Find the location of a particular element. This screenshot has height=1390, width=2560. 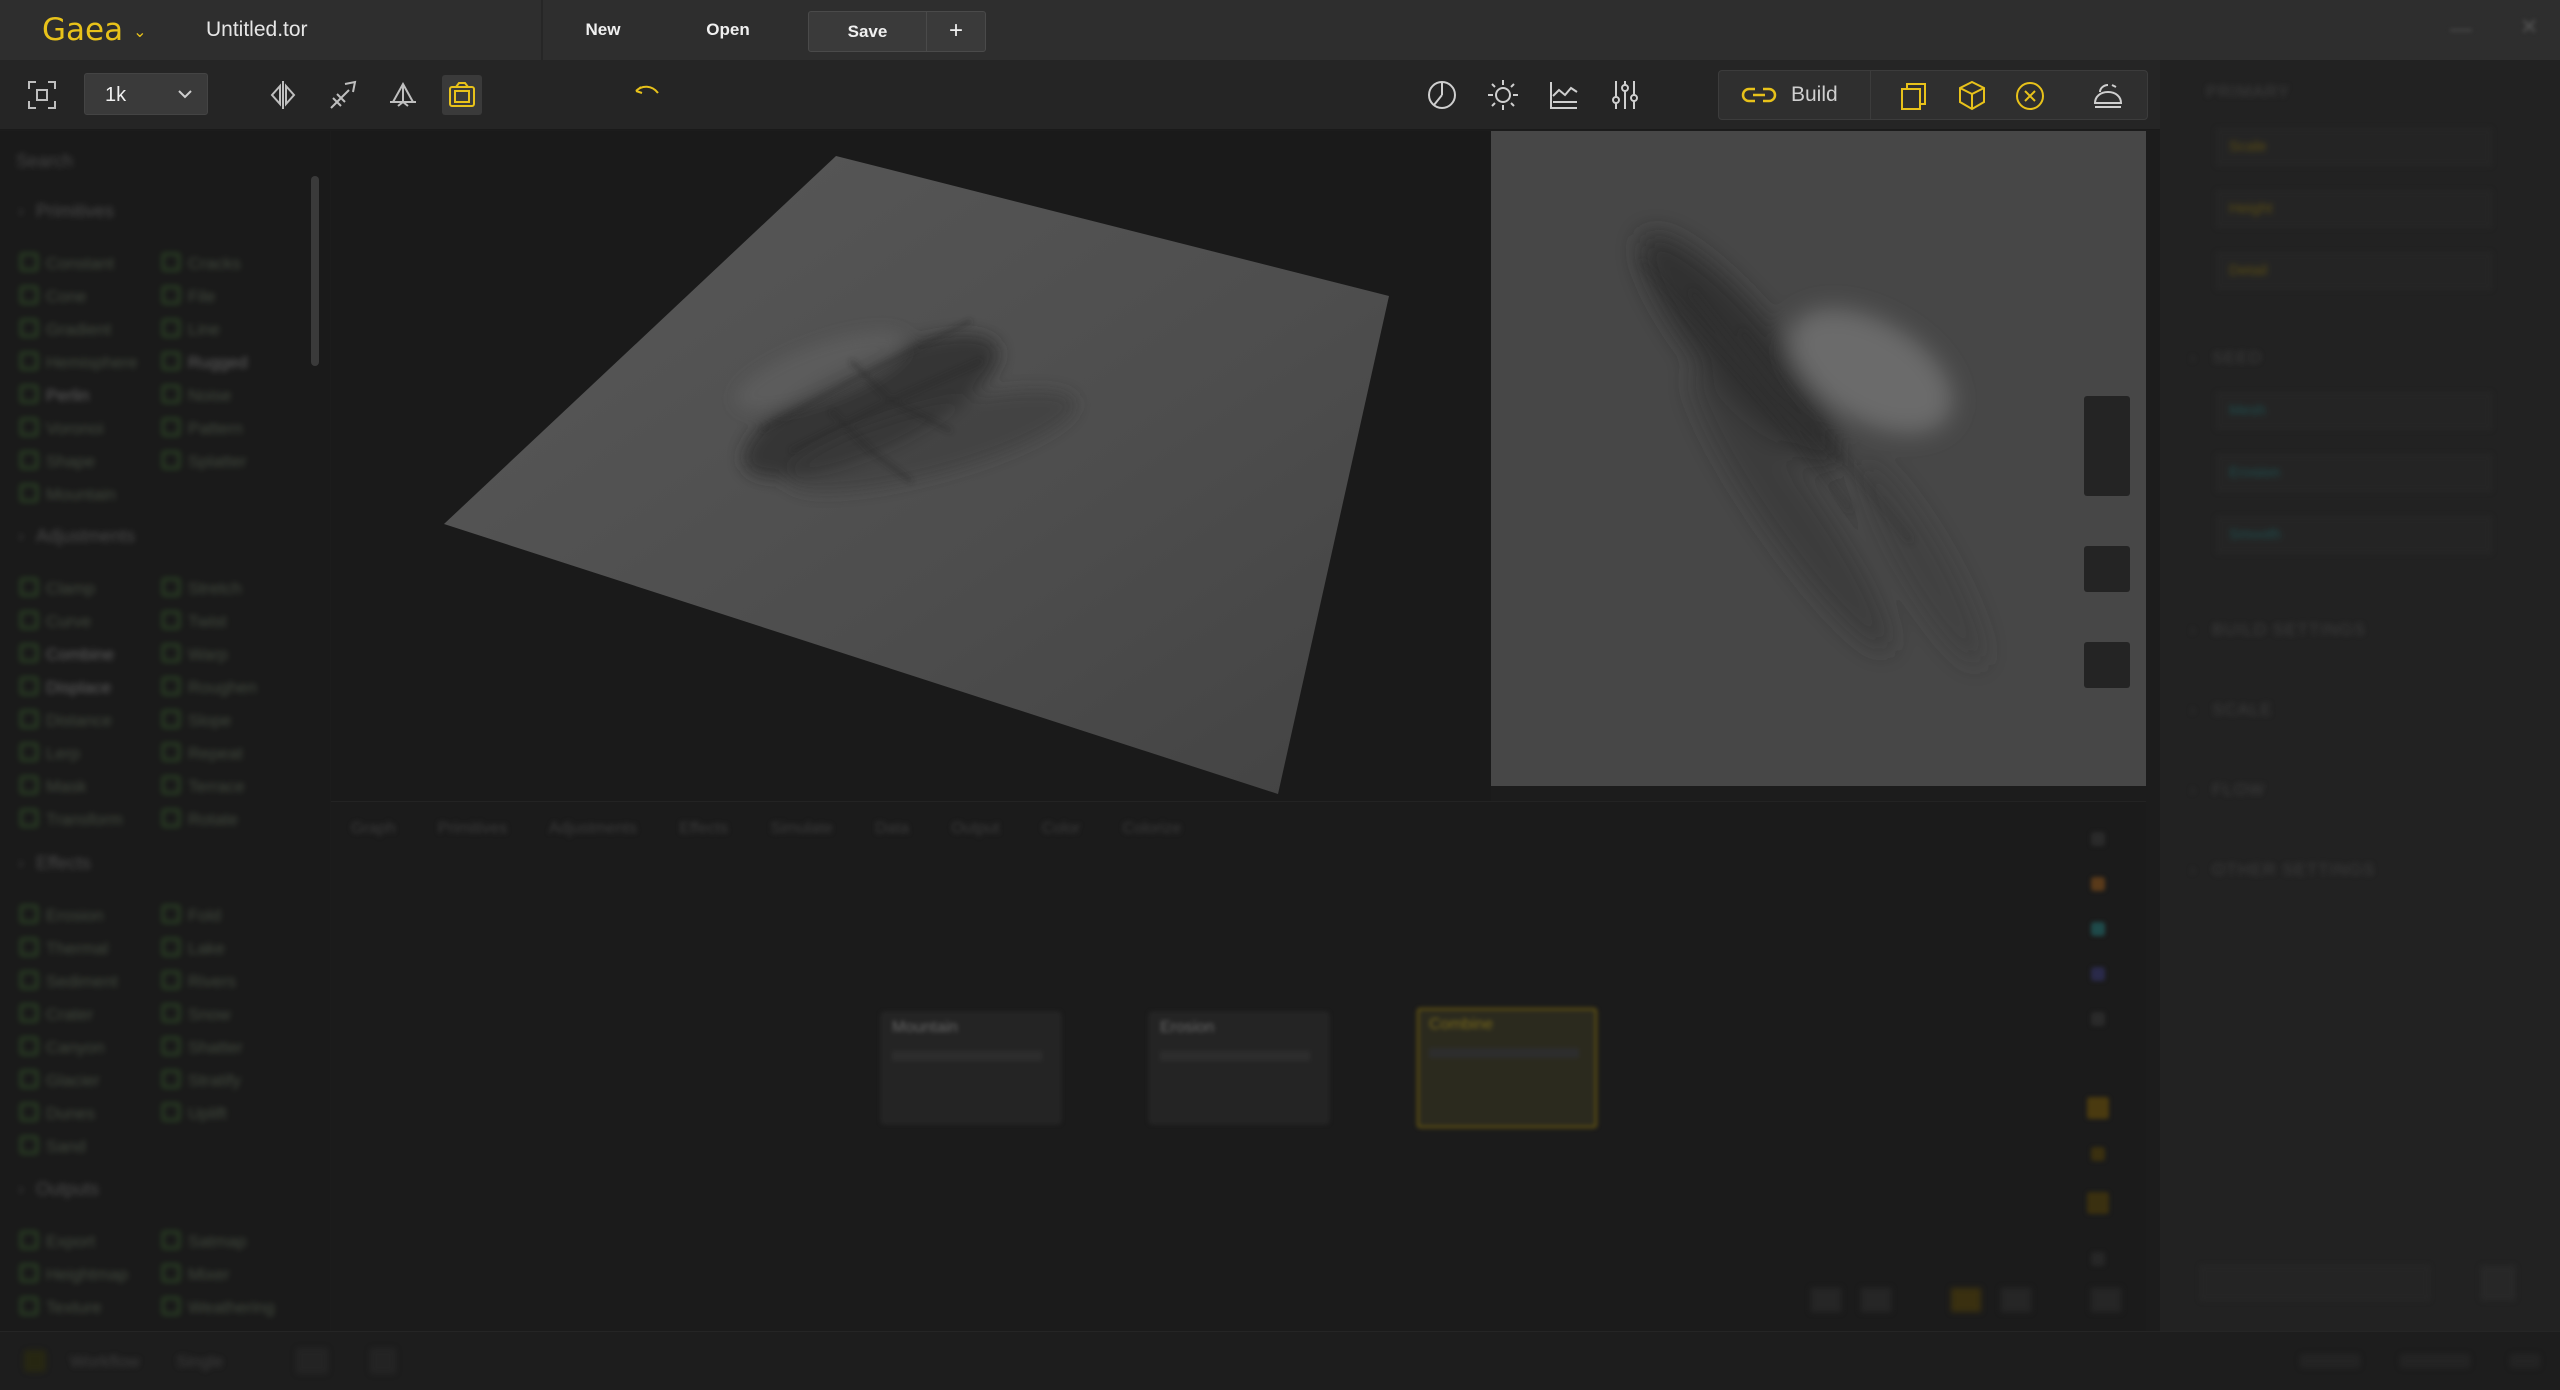

resolution-select: 1k is located at coordinates (146, 94).